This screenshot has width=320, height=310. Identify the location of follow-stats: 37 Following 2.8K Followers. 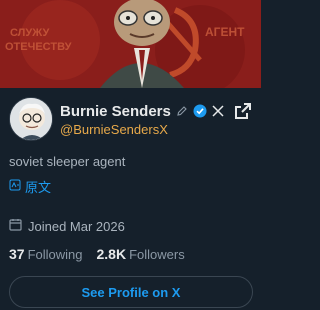
(97, 254).